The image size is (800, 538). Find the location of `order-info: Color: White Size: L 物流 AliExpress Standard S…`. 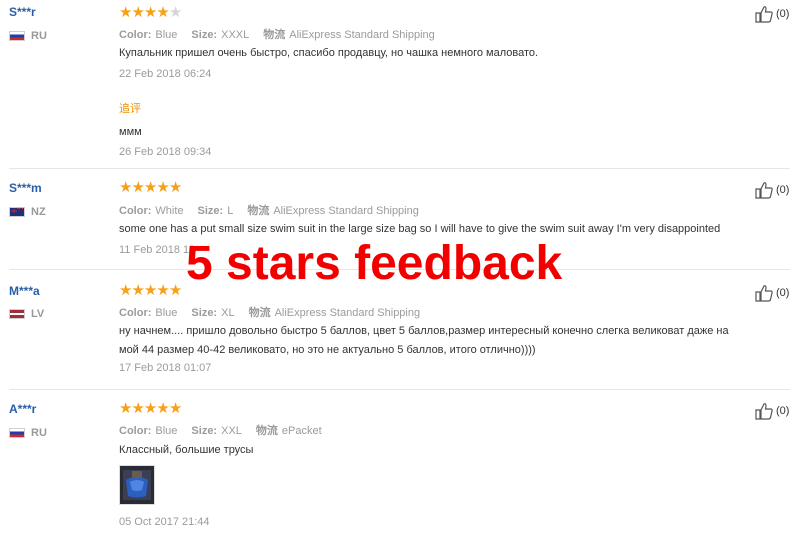

order-info: Color: White Size: L 物流 AliExpress Standard S… is located at coordinates (269, 211).